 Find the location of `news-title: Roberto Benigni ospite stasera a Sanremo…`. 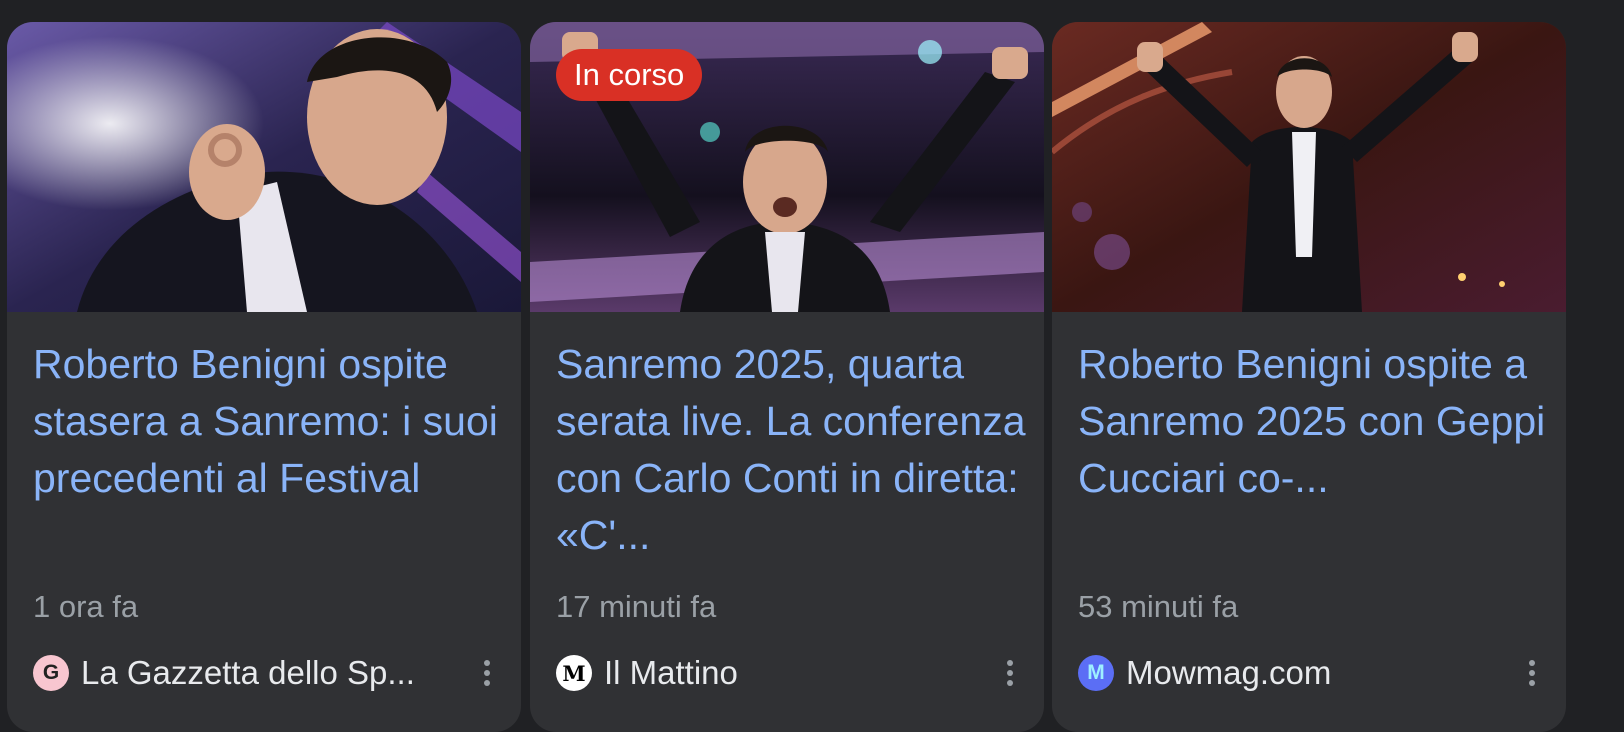

news-title: Roberto Benigni ospite stasera a Sanremo… is located at coordinates (268, 421).